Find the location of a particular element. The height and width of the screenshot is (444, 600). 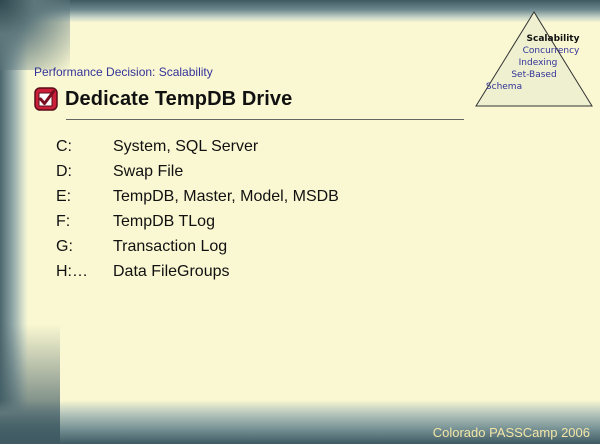

drive-description: Data FileGroups is located at coordinates (171, 271).